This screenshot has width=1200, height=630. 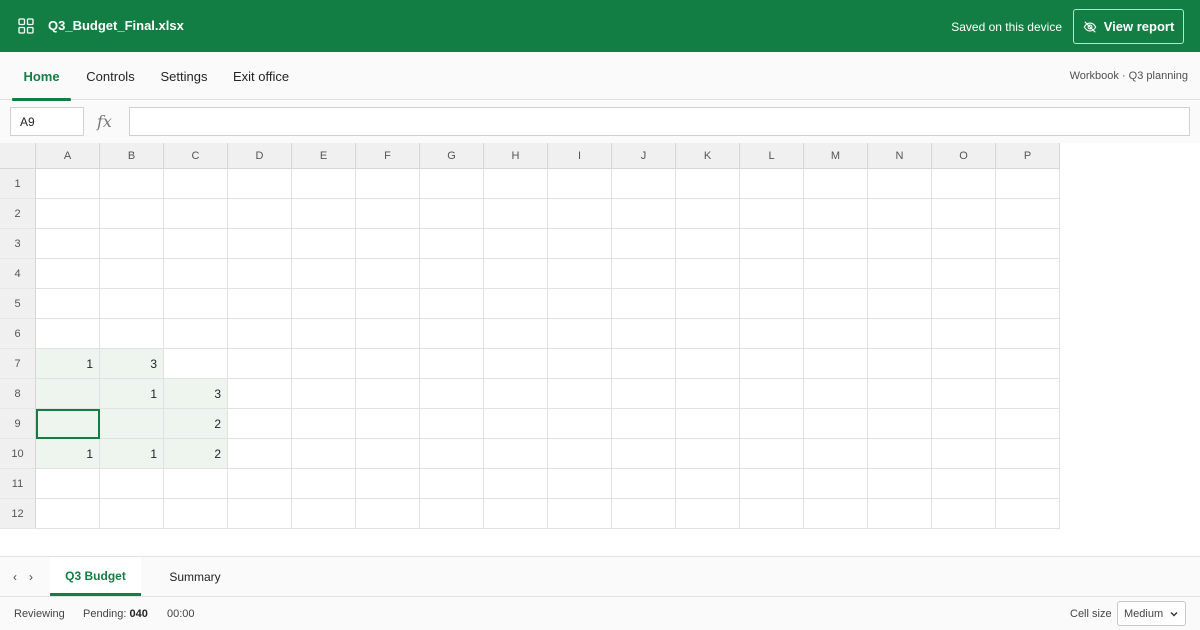 What do you see at coordinates (18, 274) in the screenshot?
I see `row-header: 4` at bounding box center [18, 274].